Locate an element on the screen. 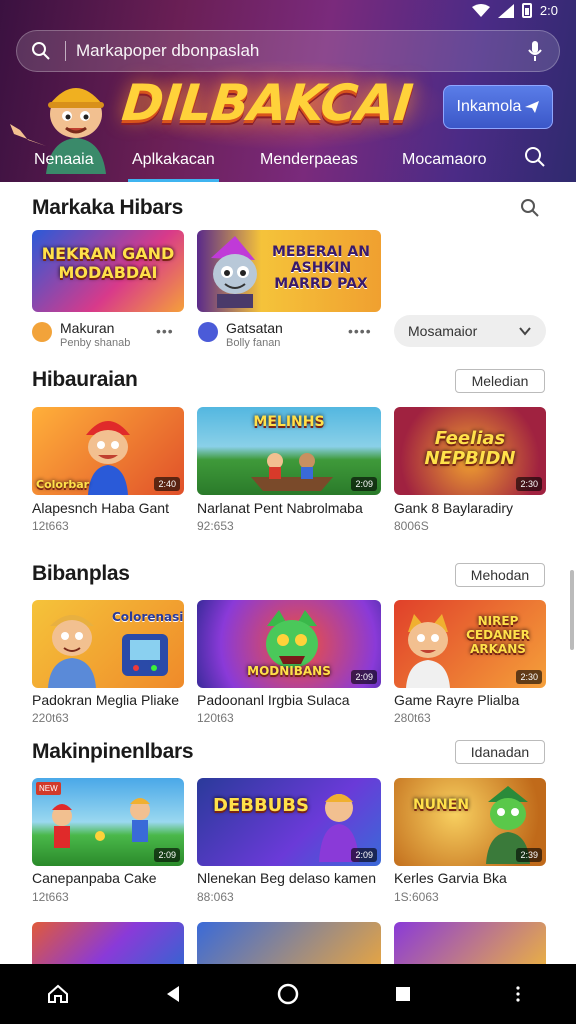 This screenshot has height=1024, width=576. thumbnail-title: Feelias NEPBIDN is located at coordinates (470, 448).